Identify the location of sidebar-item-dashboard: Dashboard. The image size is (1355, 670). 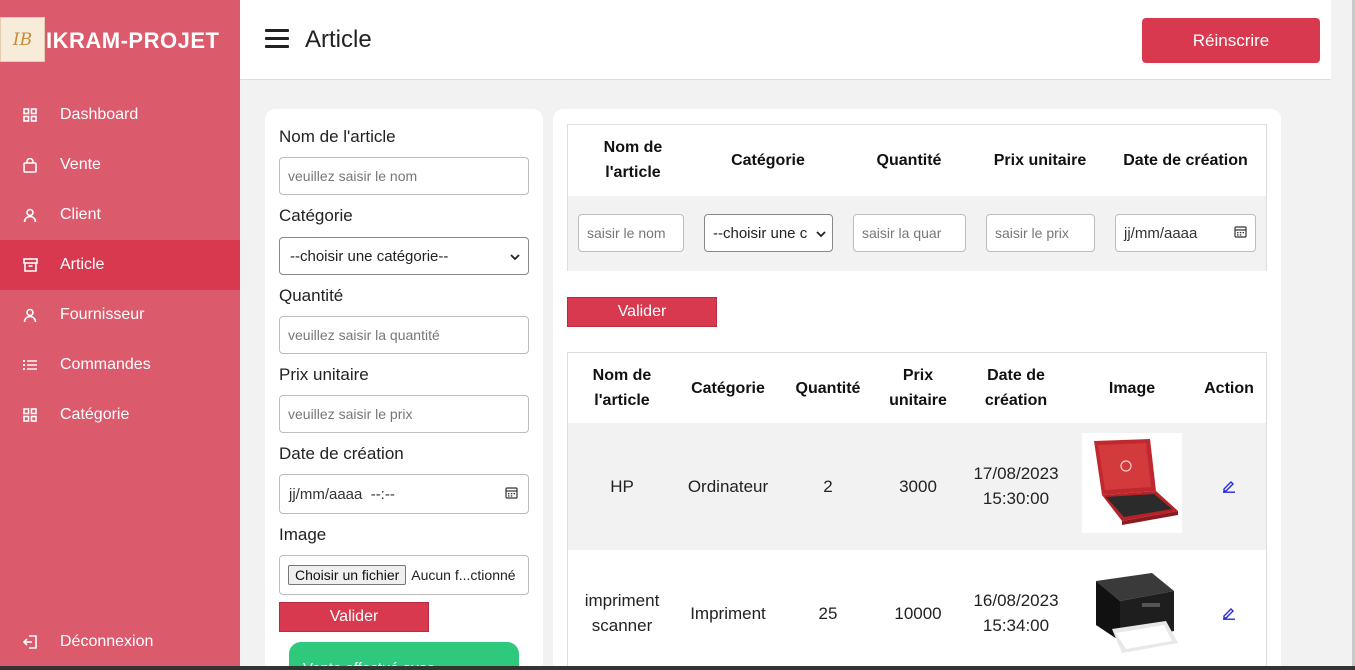
(120, 115).